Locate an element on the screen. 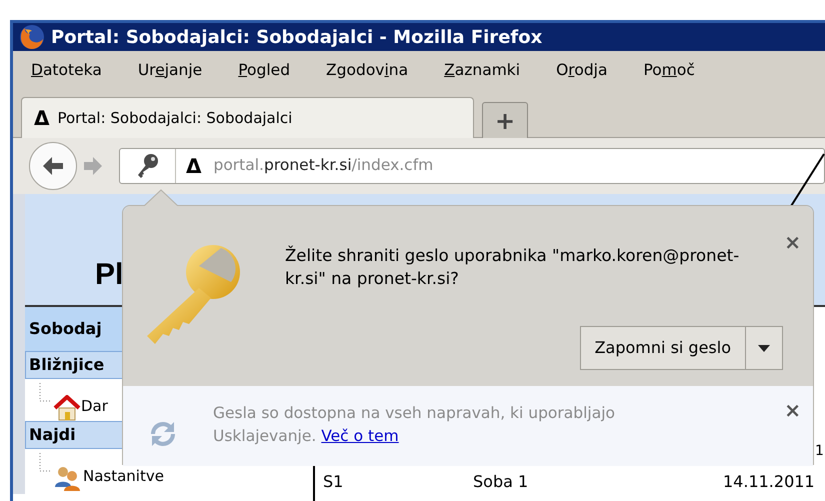  sidebar-link: Nastanitve is located at coordinates (123, 475).